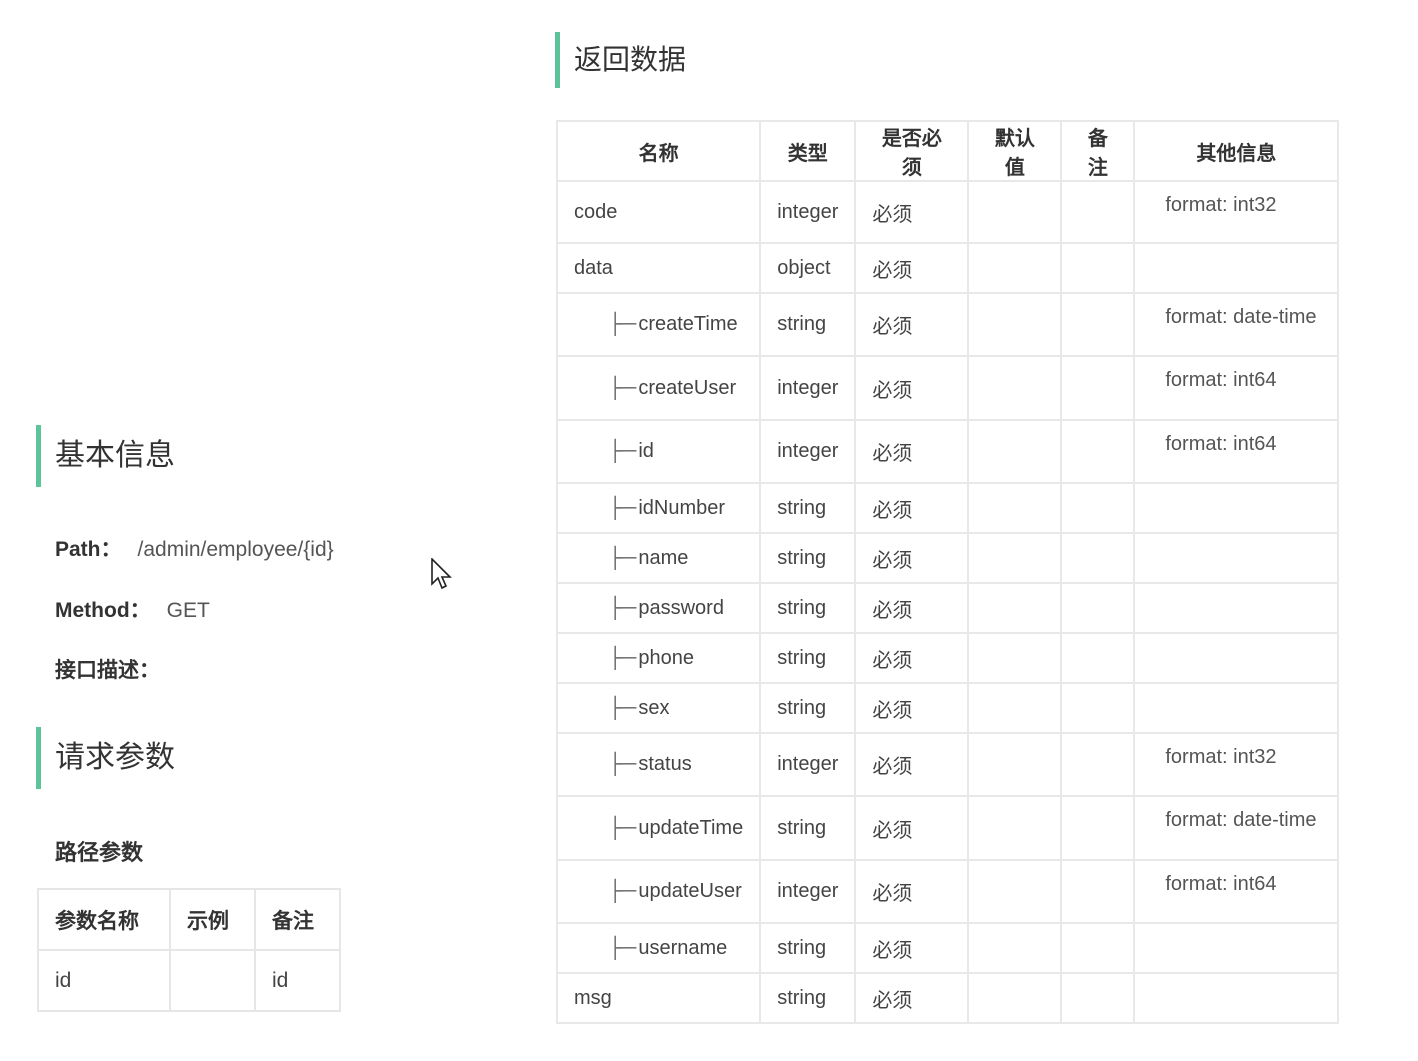  I want to click on field-name-cell: data, so click(658, 268).